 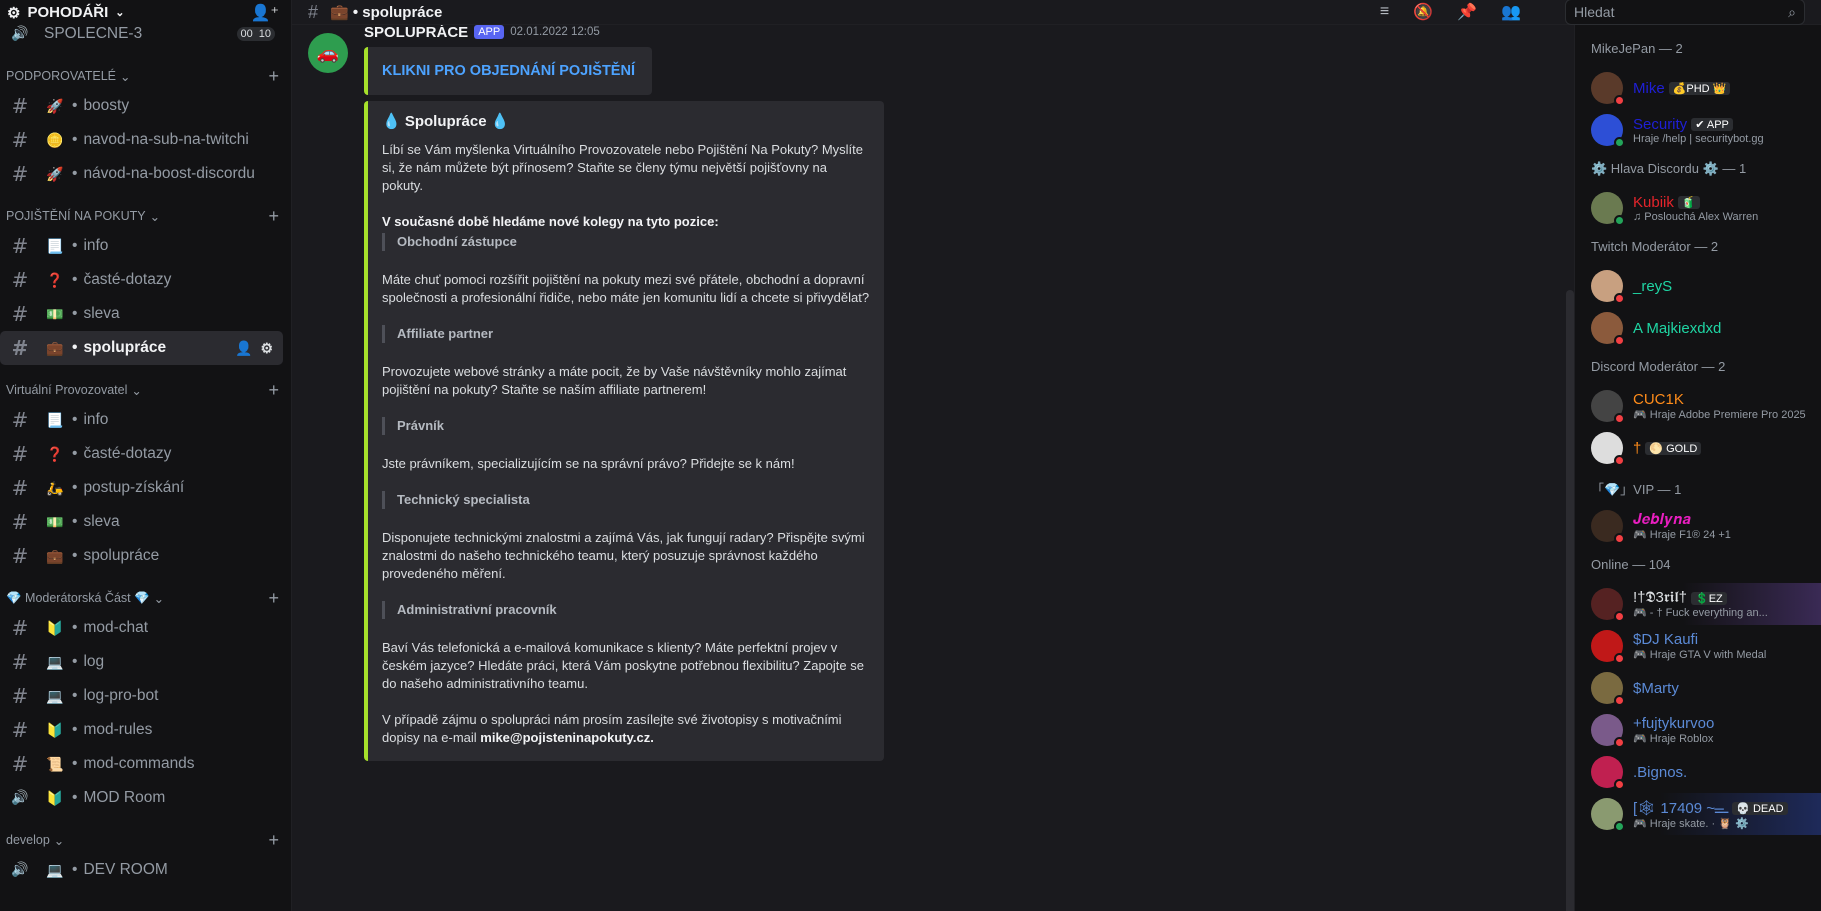 What do you see at coordinates (145, 76) in the screenshot?
I see `category-header: PODPOROVATELÉ ⌄ +` at bounding box center [145, 76].